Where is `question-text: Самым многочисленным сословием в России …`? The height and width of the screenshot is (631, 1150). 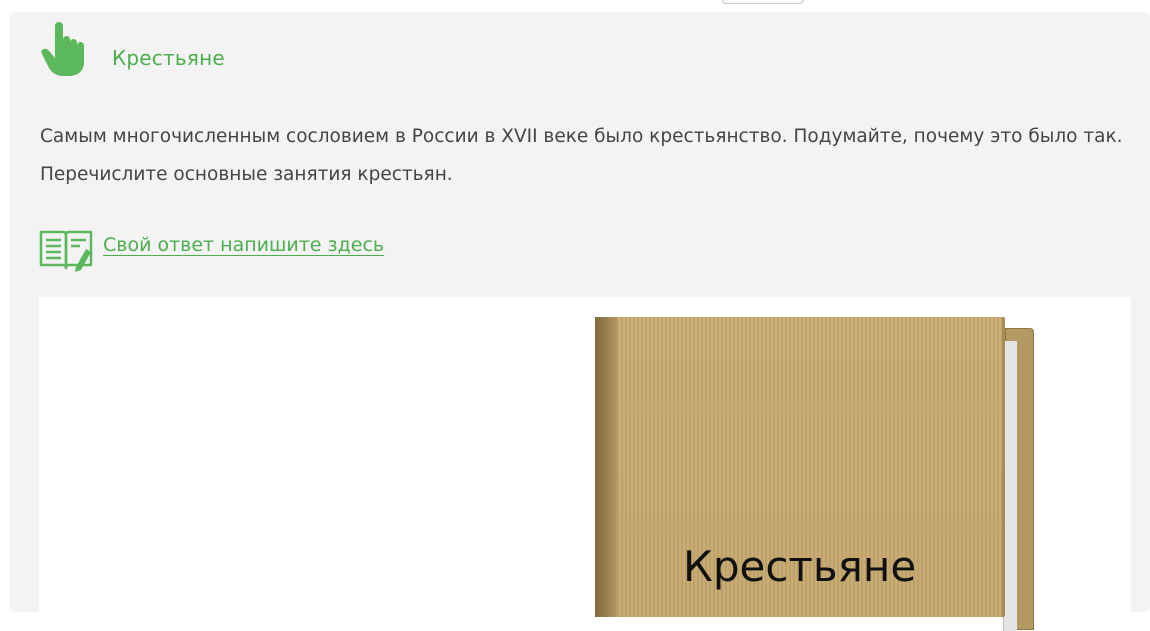 question-text: Самым многочисленным сословием в России … is located at coordinates (581, 155).